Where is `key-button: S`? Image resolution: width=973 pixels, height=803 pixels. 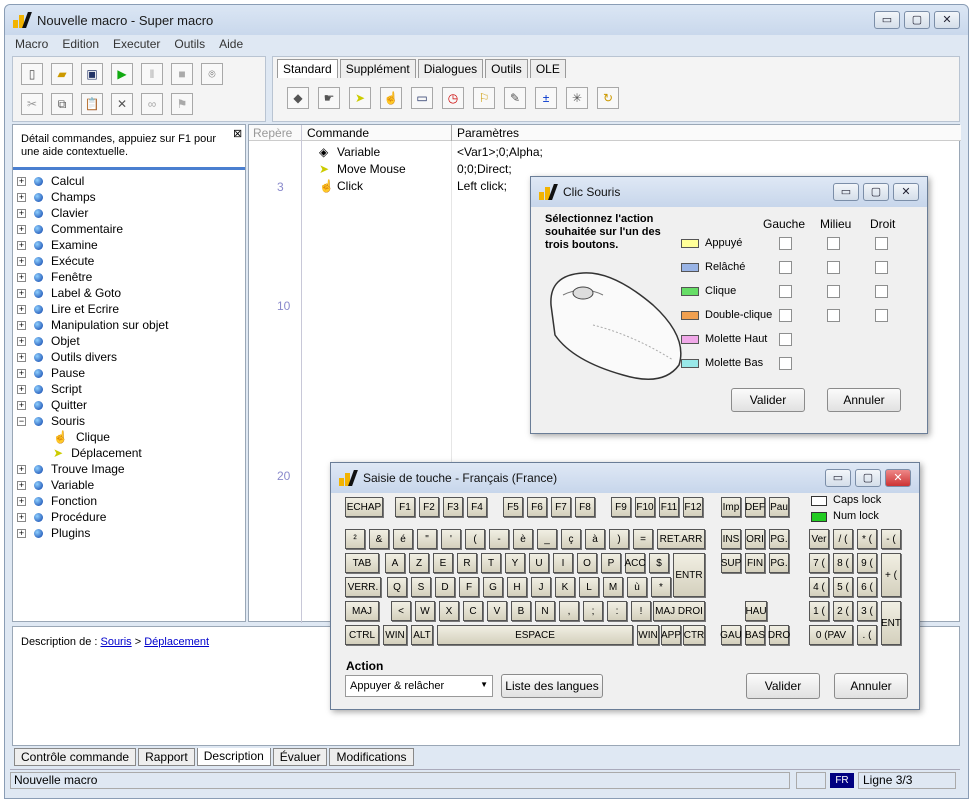
key-button: S is located at coordinates (421, 587).